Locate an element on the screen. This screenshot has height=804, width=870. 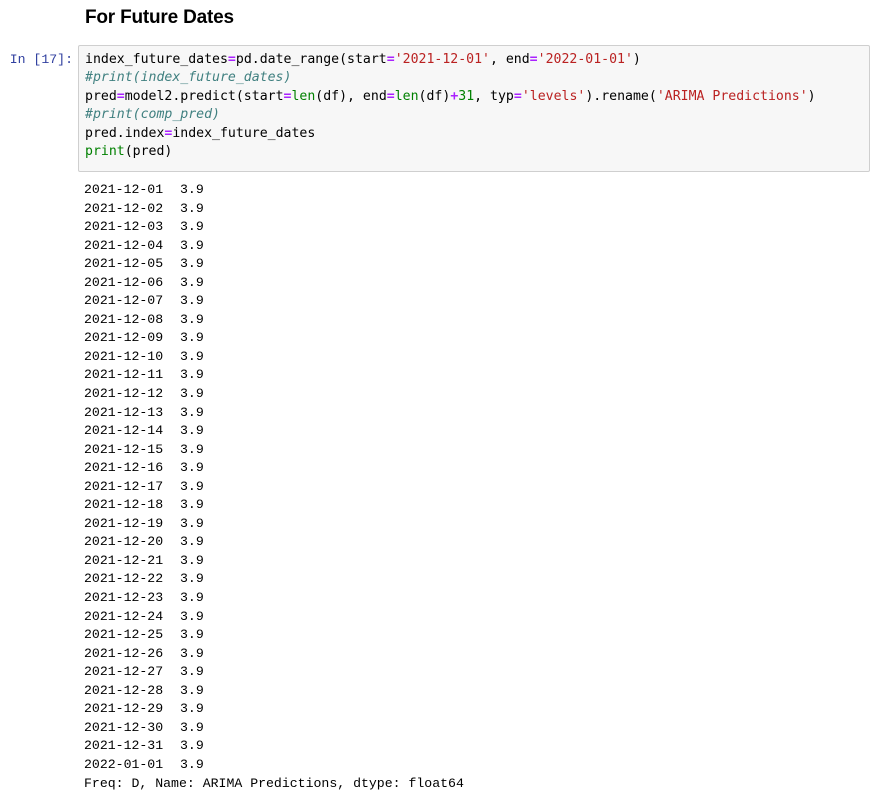
output-date: 2021-12-11 is located at coordinates (124, 375).